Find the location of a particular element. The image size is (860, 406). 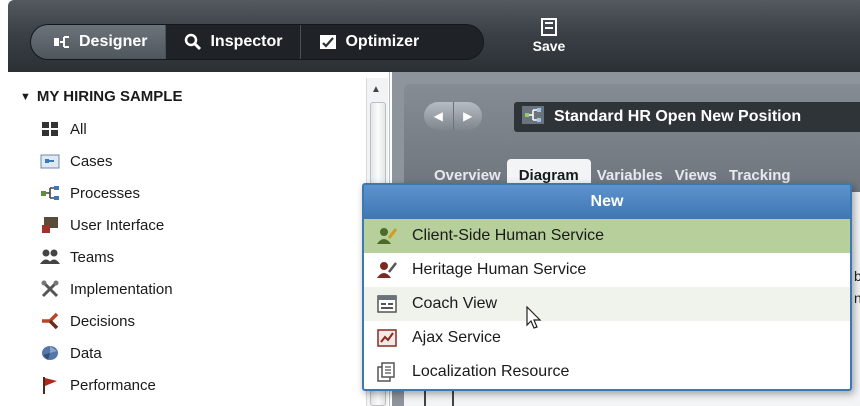

sidebar-item-processes: Processes is located at coordinates (90, 193).